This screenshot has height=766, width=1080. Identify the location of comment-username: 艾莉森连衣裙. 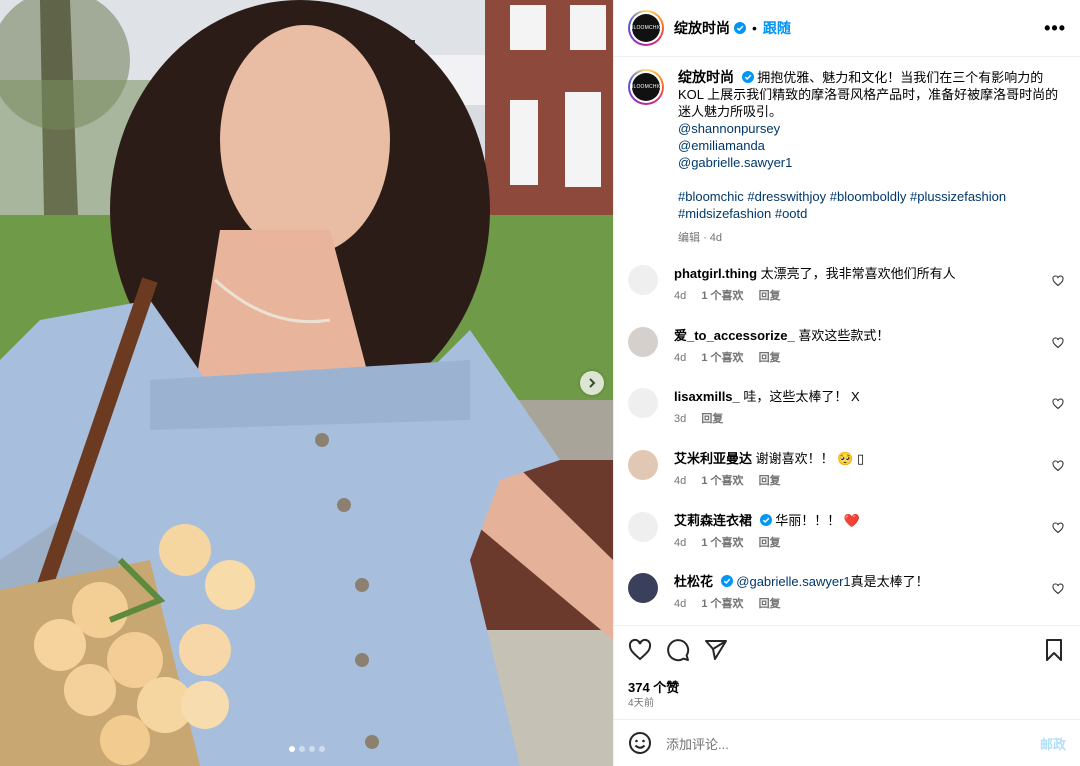
(713, 520).